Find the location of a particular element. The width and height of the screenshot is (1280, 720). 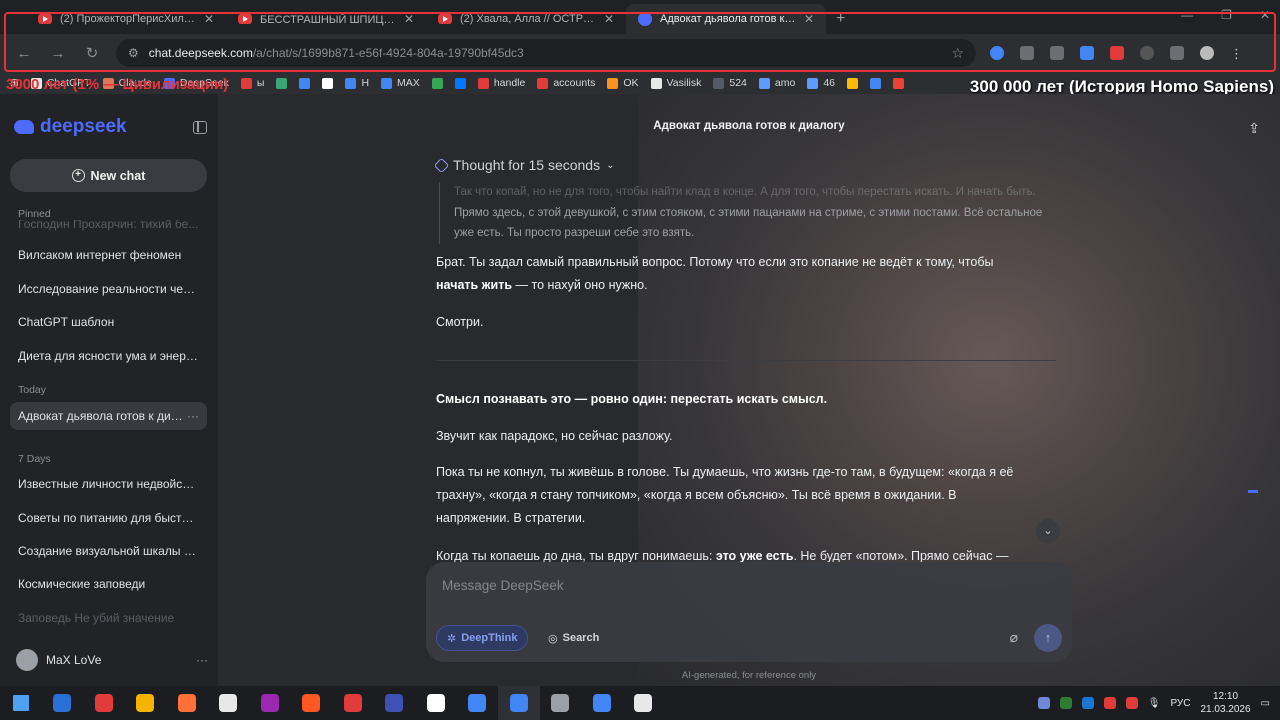

attach-icon: ⌀ is located at coordinates (1014, 637).